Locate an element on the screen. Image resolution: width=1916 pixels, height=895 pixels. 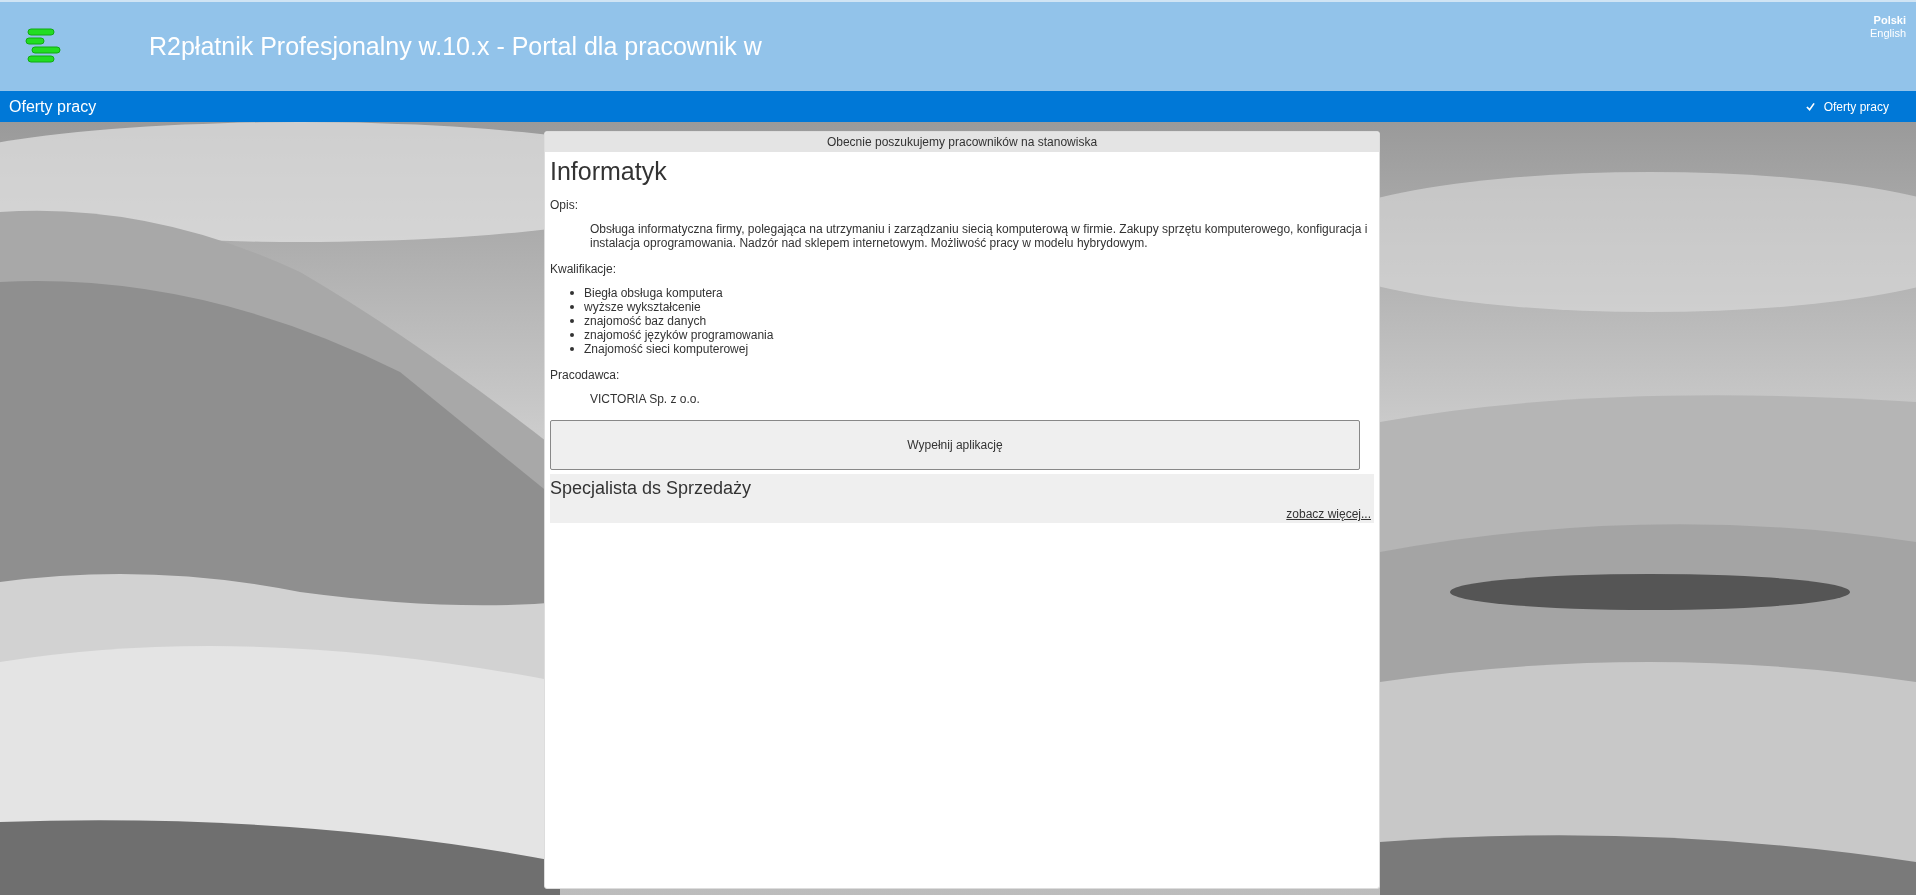
section-text: VICTORIA Sp. z o.o. is located at coordinates (645, 399).